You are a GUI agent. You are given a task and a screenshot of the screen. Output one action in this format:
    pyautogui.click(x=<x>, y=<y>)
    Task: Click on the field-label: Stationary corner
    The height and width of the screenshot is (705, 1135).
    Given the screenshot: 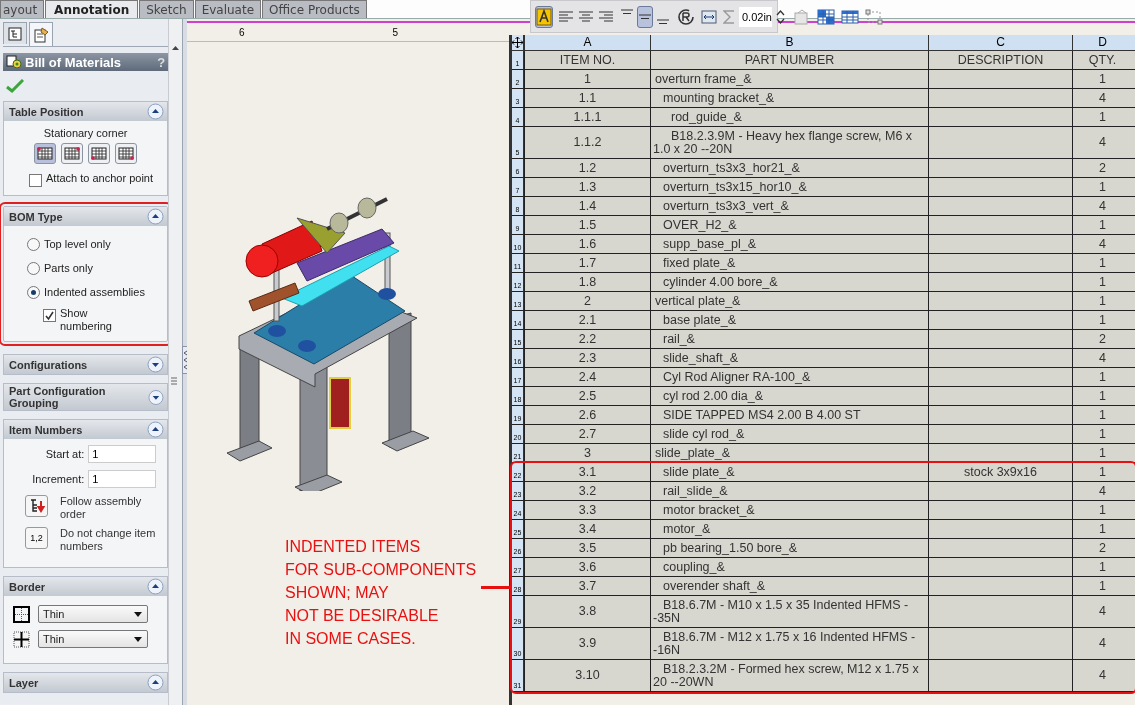 What is the action you would take?
    pyautogui.click(x=85, y=133)
    